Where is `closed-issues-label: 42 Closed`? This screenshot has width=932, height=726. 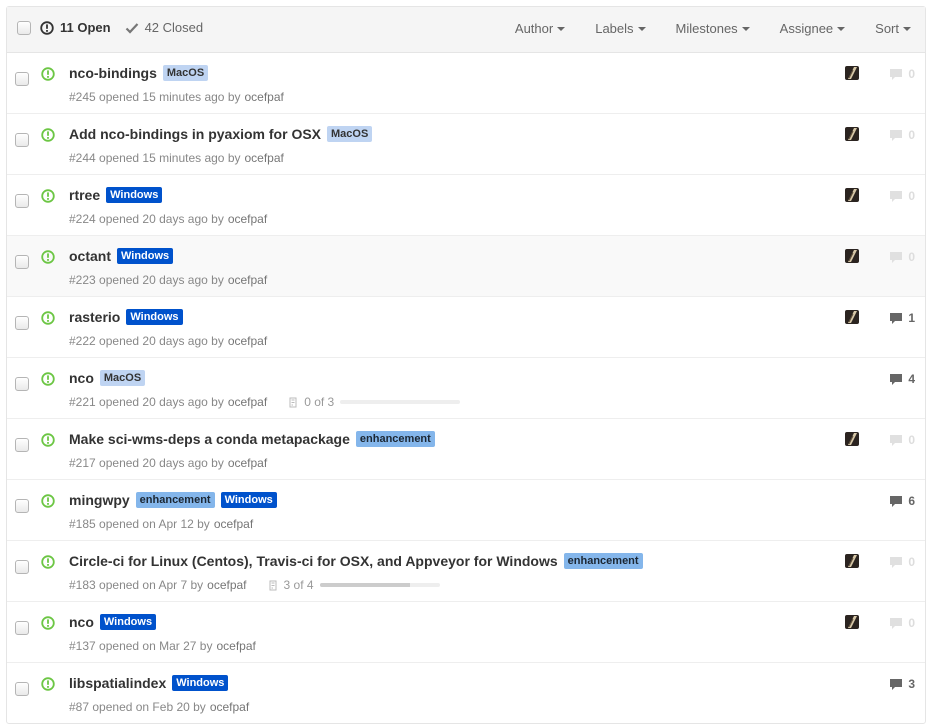 closed-issues-label: 42 Closed is located at coordinates (174, 27).